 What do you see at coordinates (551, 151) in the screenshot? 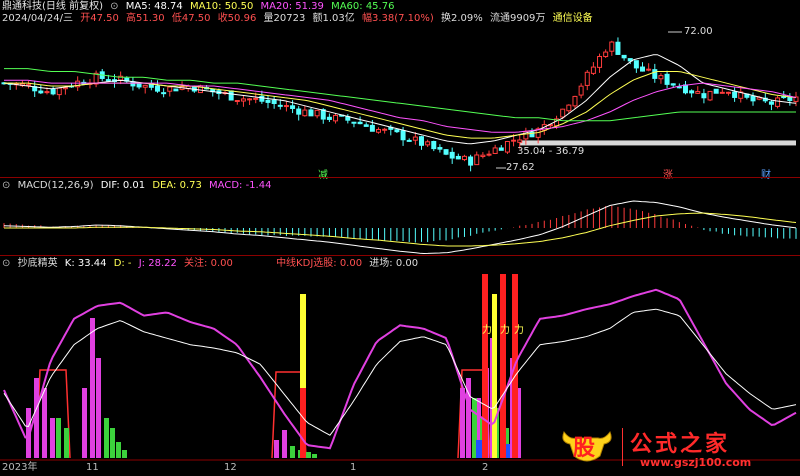
I see `price-range-label: 35.04 - 36.79` at bounding box center [551, 151].